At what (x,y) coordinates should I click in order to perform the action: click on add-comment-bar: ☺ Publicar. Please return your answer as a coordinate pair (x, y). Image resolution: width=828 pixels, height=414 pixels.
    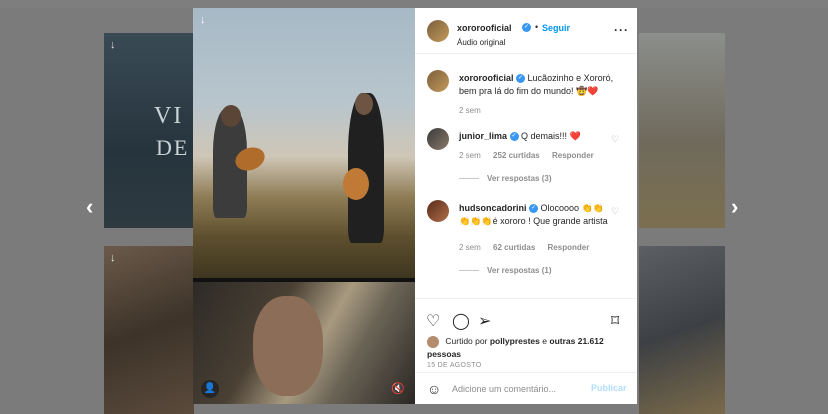
    Looking at the image, I should click on (526, 388).